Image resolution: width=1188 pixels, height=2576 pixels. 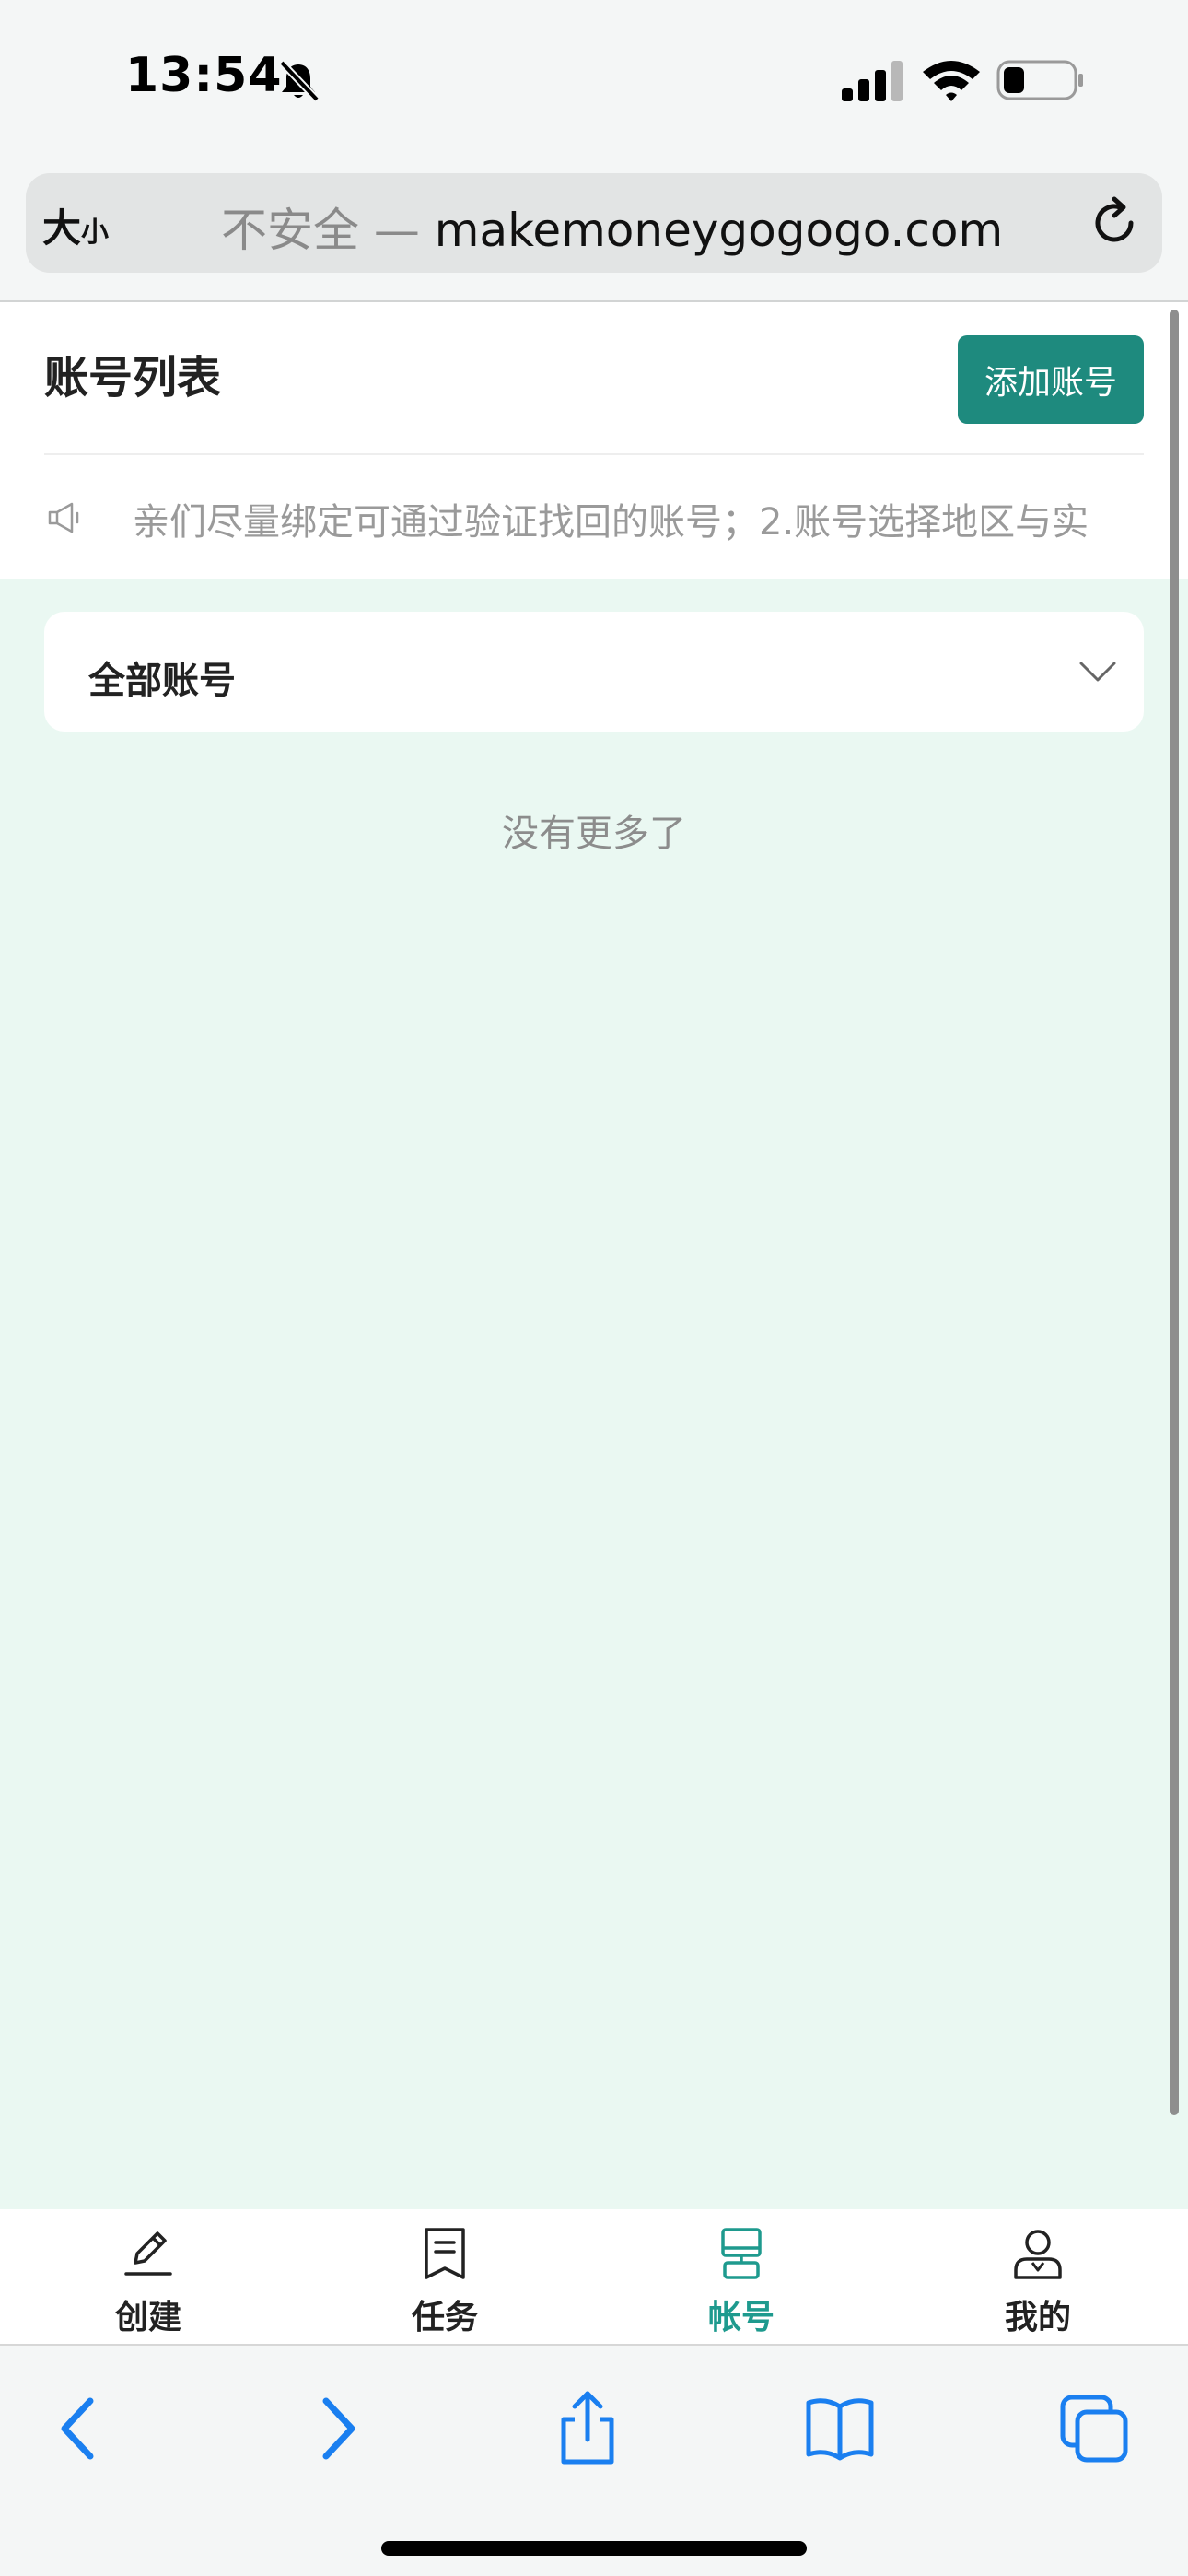 I want to click on status-time: 13:54, so click(x=204, y=75).